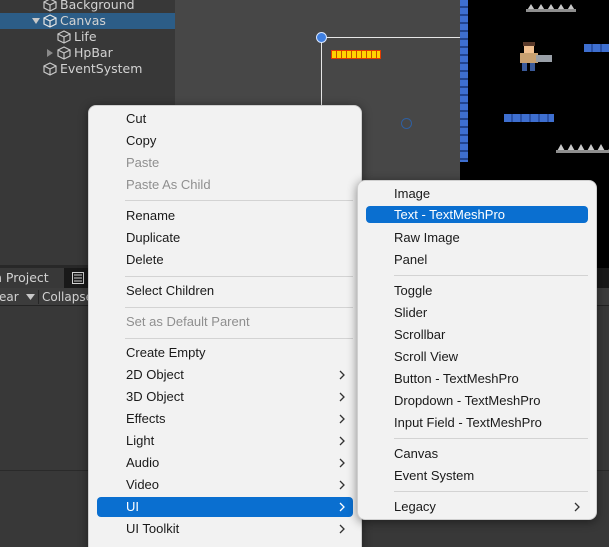  Describe the element at coordinates (225, 291) in the screenshot. I see `menu-item-select-children: Select Children` at that location.